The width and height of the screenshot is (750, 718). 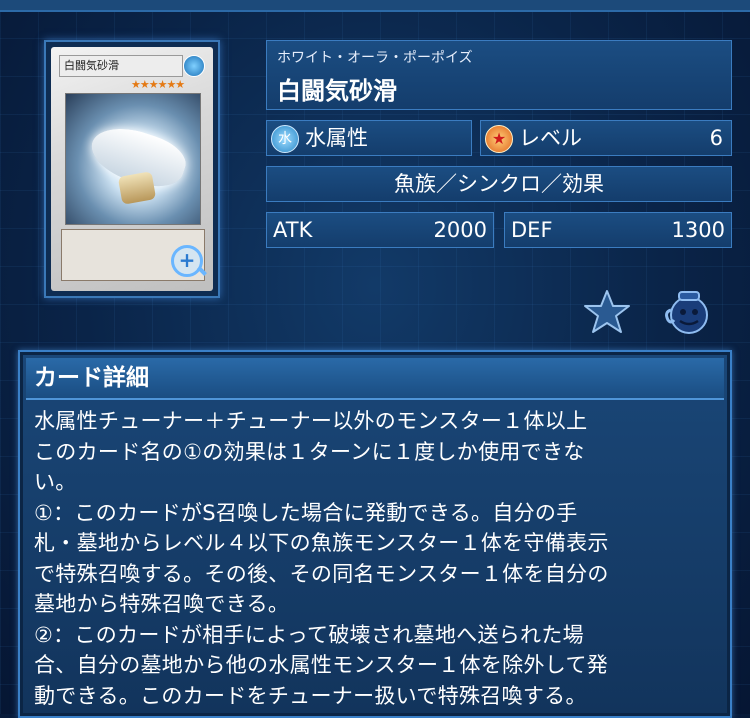 I want to click on card-detail-title: カード詳細, so click(x=91, y=378).